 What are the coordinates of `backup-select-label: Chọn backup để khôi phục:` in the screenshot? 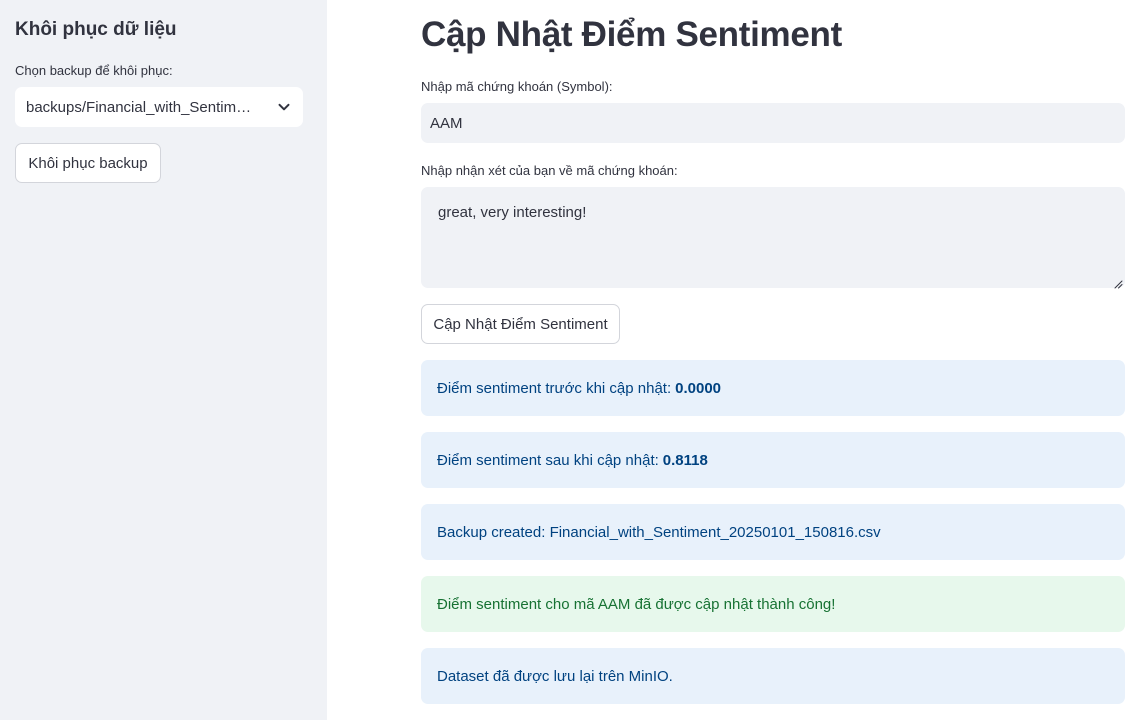 It's located at (94, 70).